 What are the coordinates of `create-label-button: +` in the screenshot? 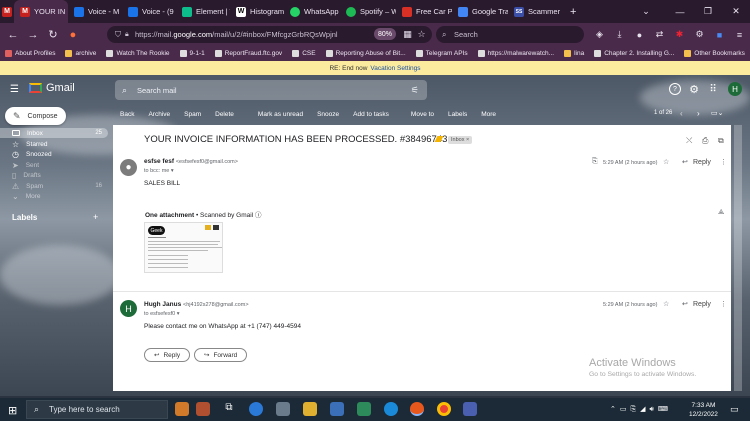 It's located at (95, 217).